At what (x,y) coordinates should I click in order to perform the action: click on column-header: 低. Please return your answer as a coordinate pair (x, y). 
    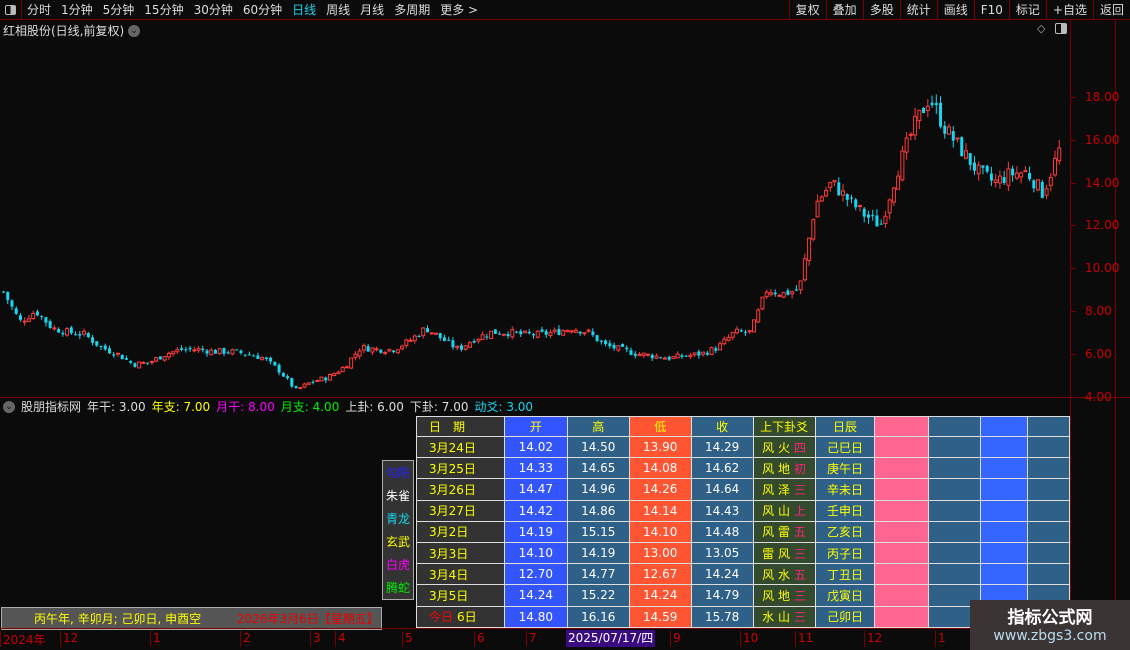
    Looking at the image, I should click on (660, 426).